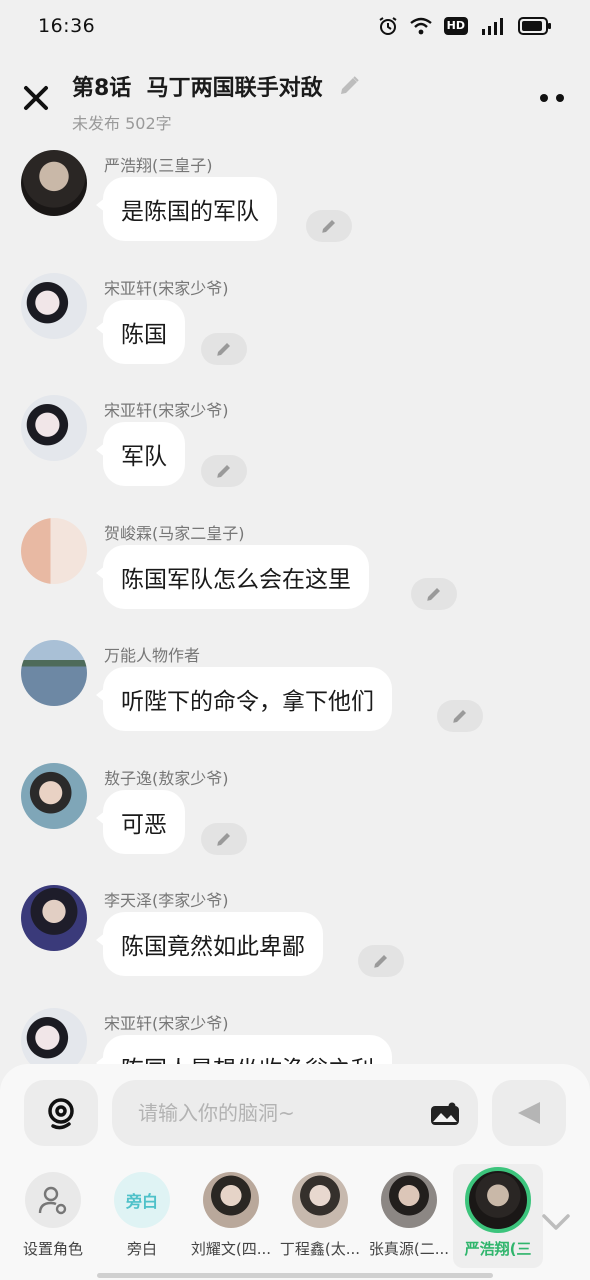  Describe the element at coordinates (455, 26) in the screenshot. I see `hd-icon: HD` at that location.